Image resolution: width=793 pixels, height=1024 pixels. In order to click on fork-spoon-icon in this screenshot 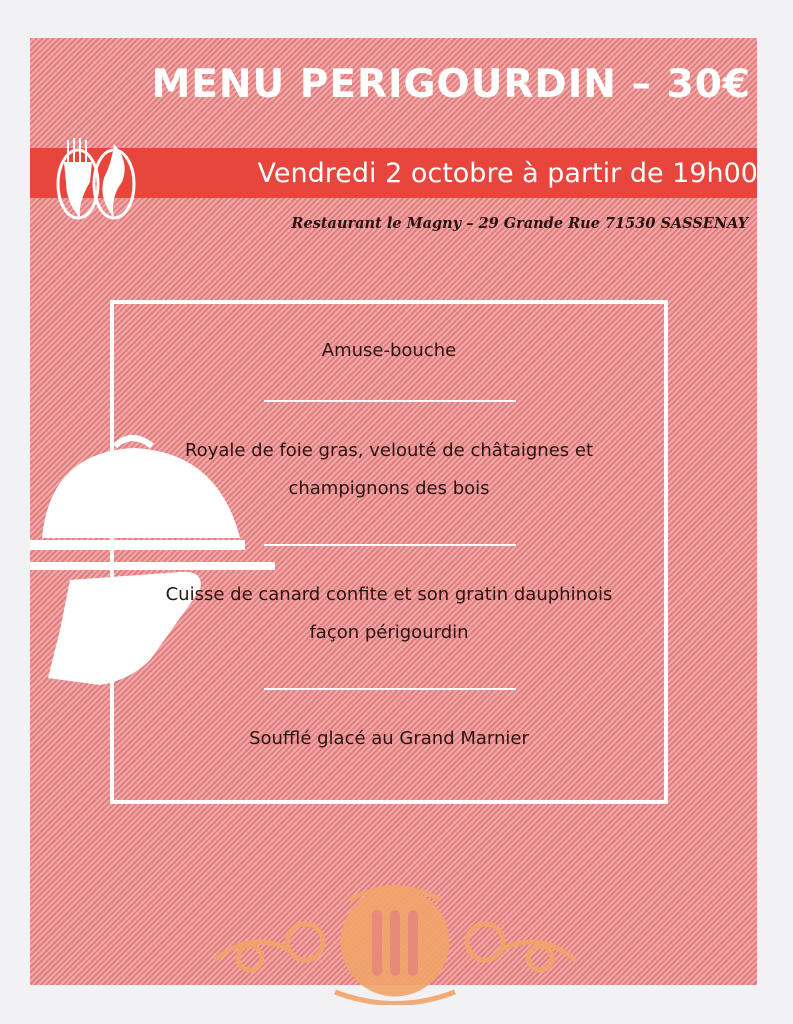, I will do `click(96, 179)`.